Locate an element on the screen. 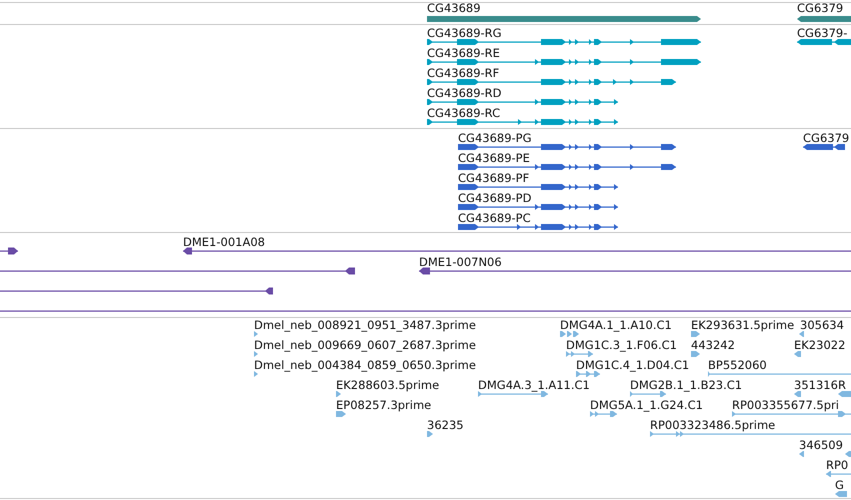 The height and width of the screenshot is (500, 851). feature-label: CG43689-RC is located at coordinates (463, 113).